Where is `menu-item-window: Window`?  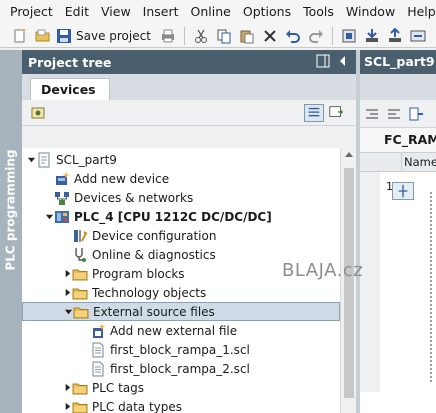 menu-item-window: Window is located at coordinates (370, 12).